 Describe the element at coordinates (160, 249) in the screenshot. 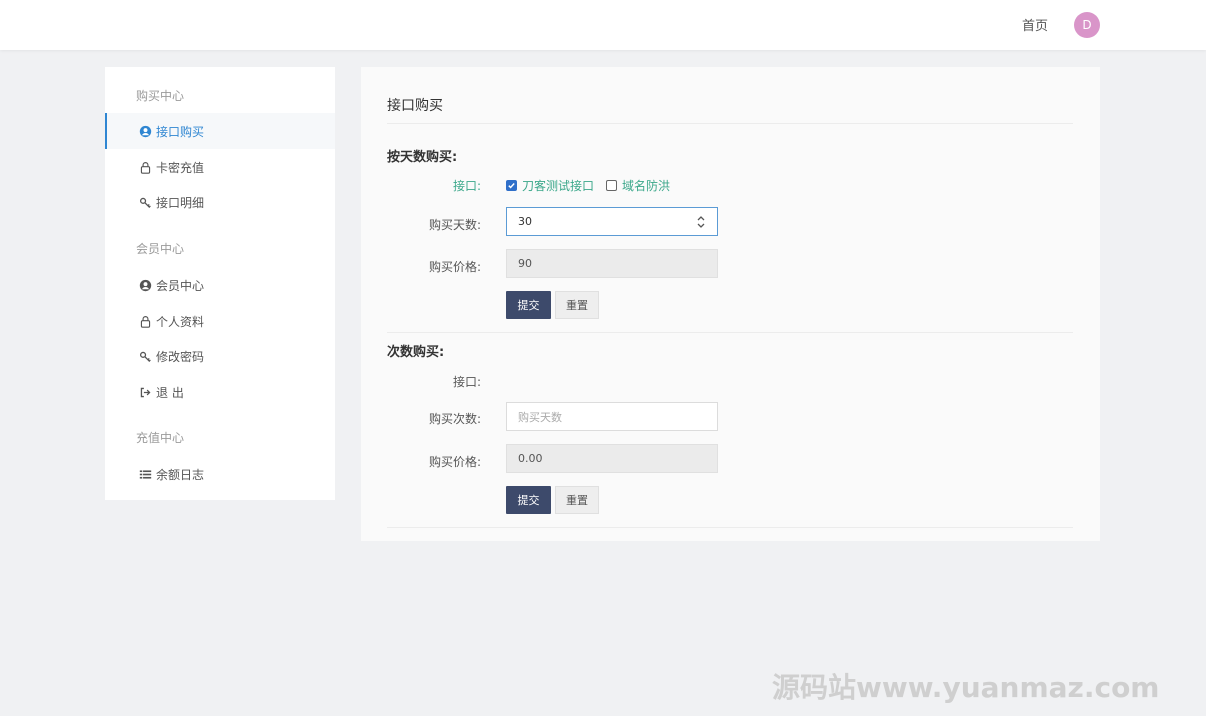

I see `sidebar-group-title: 会员中心` at that location.